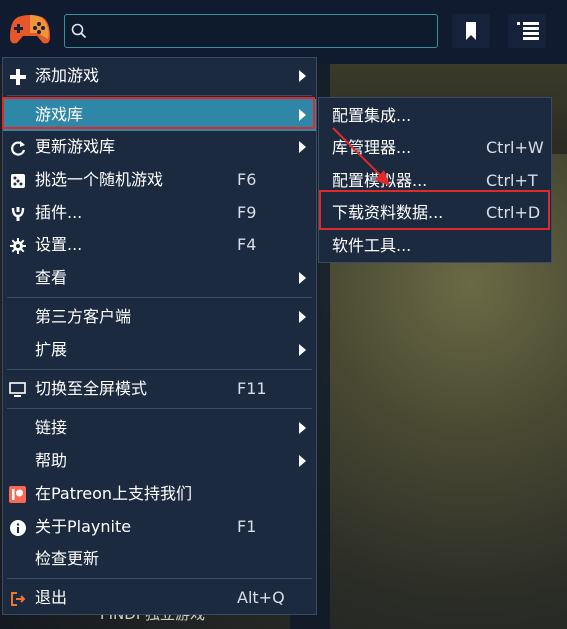 This screenshot has width=567, height=629. I want to click on annotation-arrow-icon, so click(361, 156).